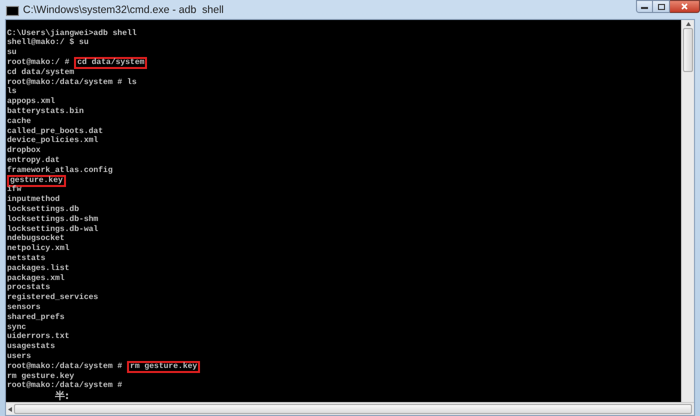  What do you see at coordinates (31, 101) in the screenshot?
I see `console-text: appops.xml` at bounding box center [31, 101].